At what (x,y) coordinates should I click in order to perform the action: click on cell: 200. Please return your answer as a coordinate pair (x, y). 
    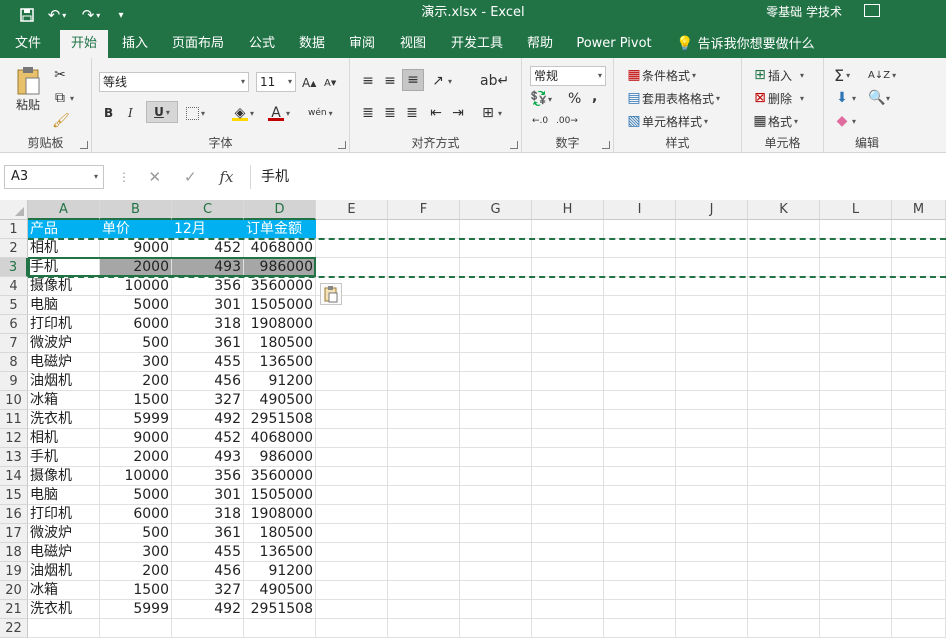
    Looking at the image, I should click on (136, 571).